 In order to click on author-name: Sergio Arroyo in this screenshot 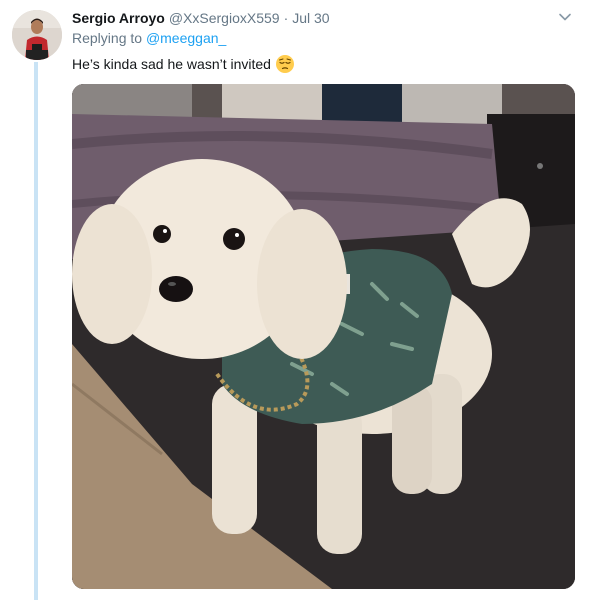, I will do `click(118, 18)`.